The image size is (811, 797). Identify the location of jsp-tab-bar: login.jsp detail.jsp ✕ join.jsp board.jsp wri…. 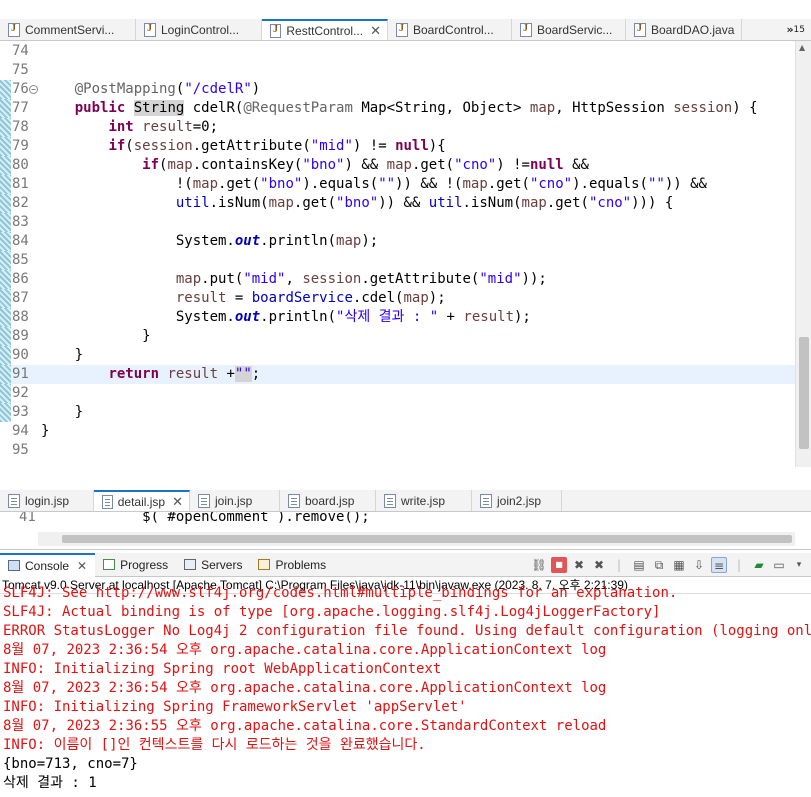
(405, 501).